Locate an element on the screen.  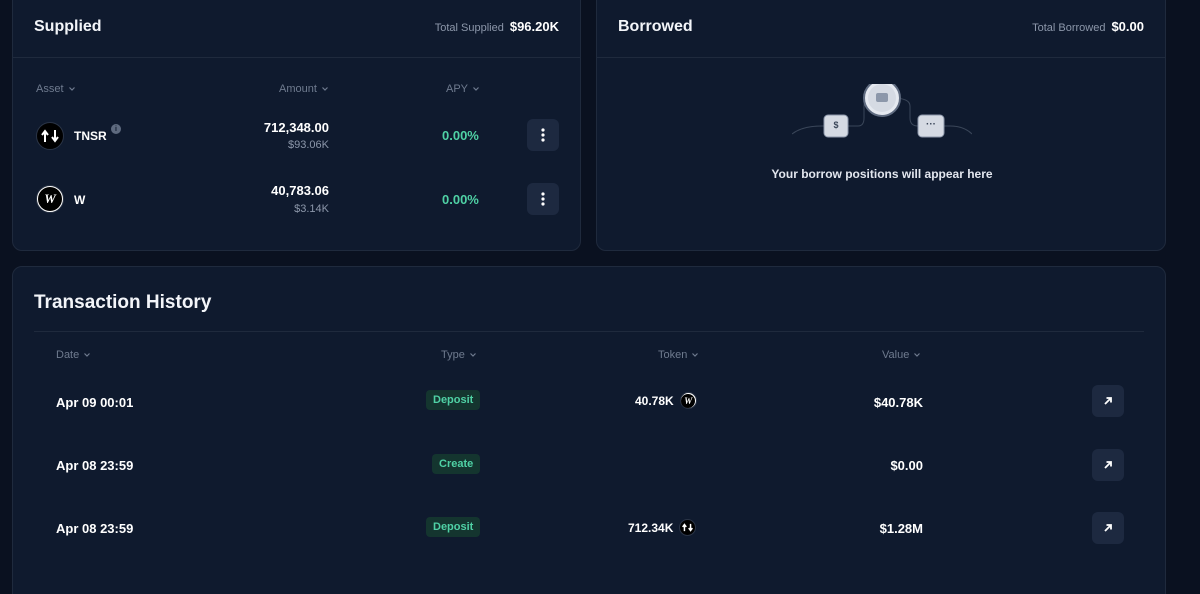
info-icon: i is located at coordinates (116, 129).